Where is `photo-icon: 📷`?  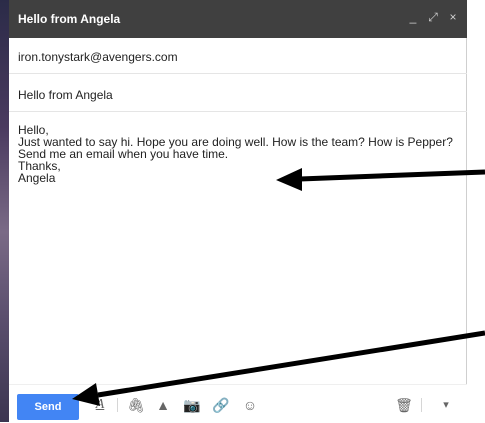
photo-icon: 📷 is located at coordinates (192, 405).